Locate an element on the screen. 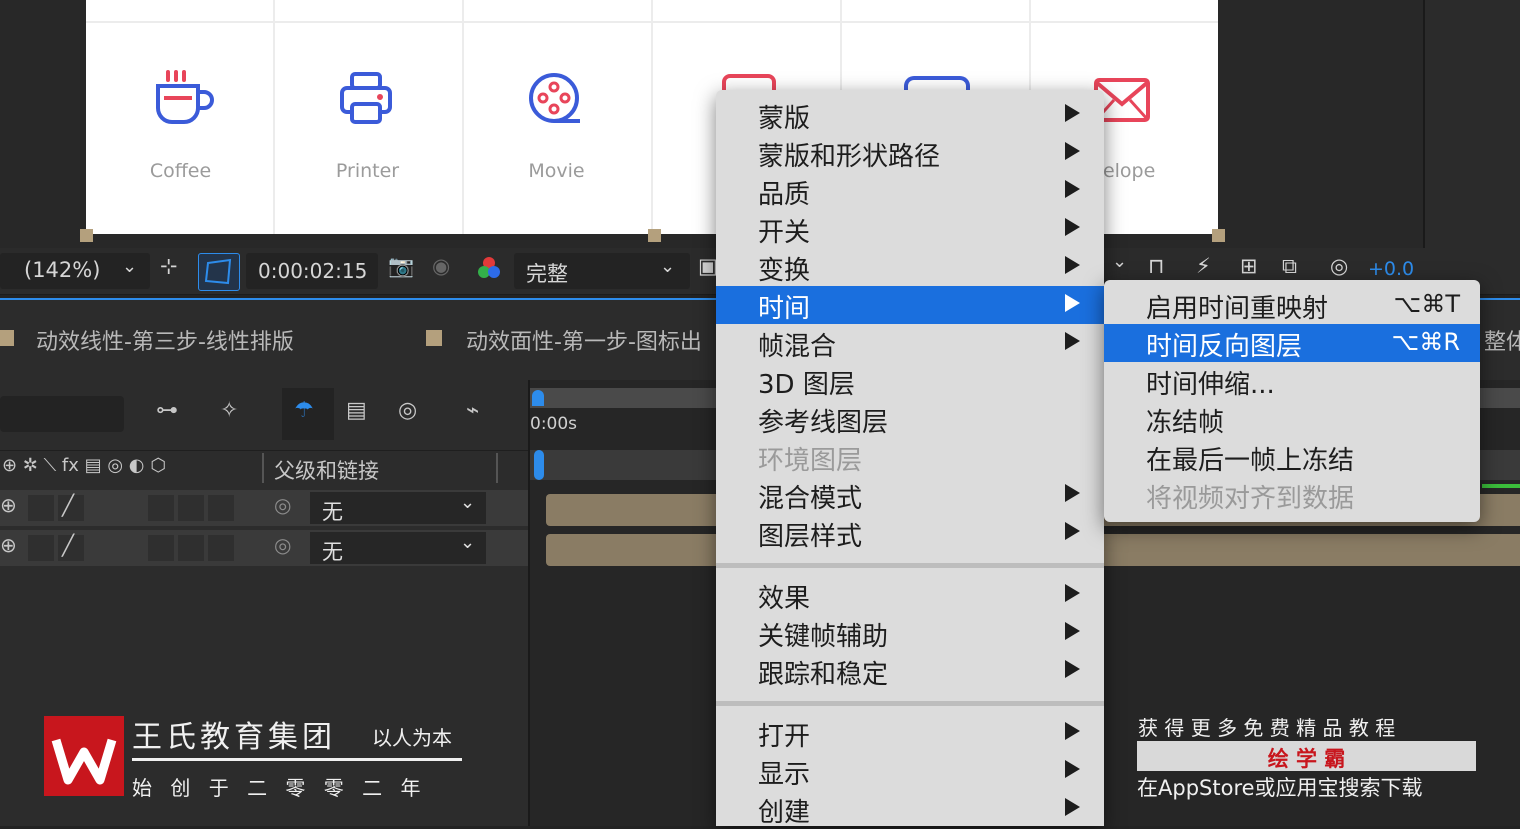  menu-item-guide-layer: 参考线图层 is located at coordinates (910, 419).